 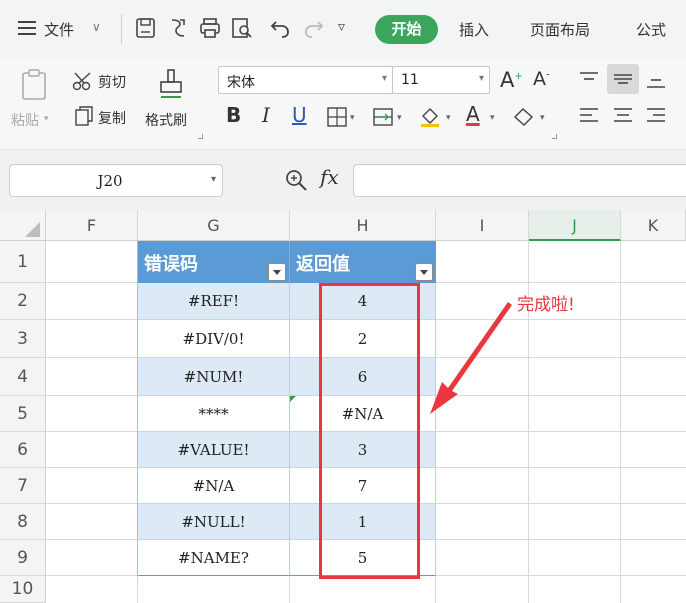 What do you see at coordinates (656, 80) in the screenshot?
I see `align-bottom-icon` at bounding box center [656, 80].